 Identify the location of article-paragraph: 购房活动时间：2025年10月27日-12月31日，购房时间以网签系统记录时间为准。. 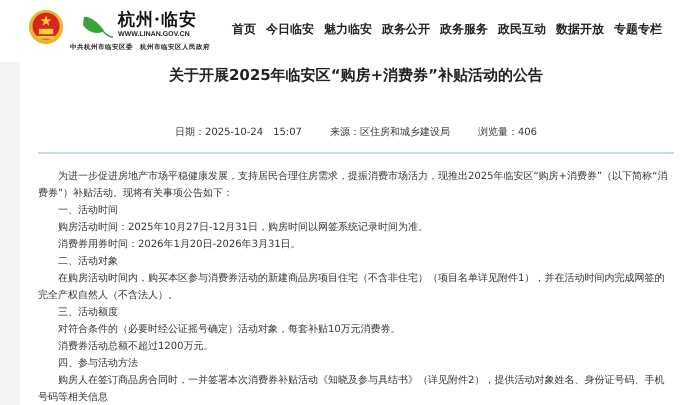
(243, 227).